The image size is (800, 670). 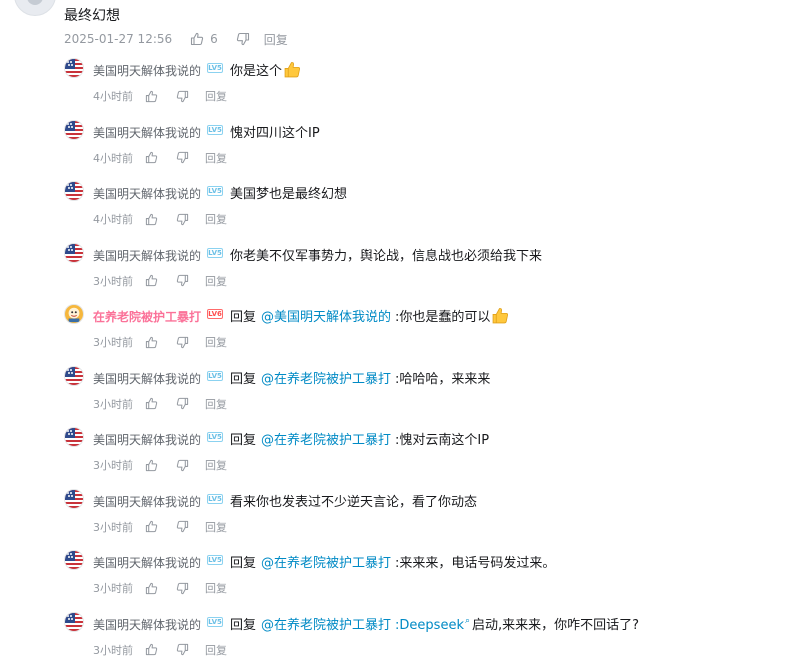 What do you see at coordinates (424, 209) in the screenshot?
I see `reply-item: 美国明天解体我说的 LV5 美国梦也是最终幻想 4小时前 回复` at bounding box center [424, 209].